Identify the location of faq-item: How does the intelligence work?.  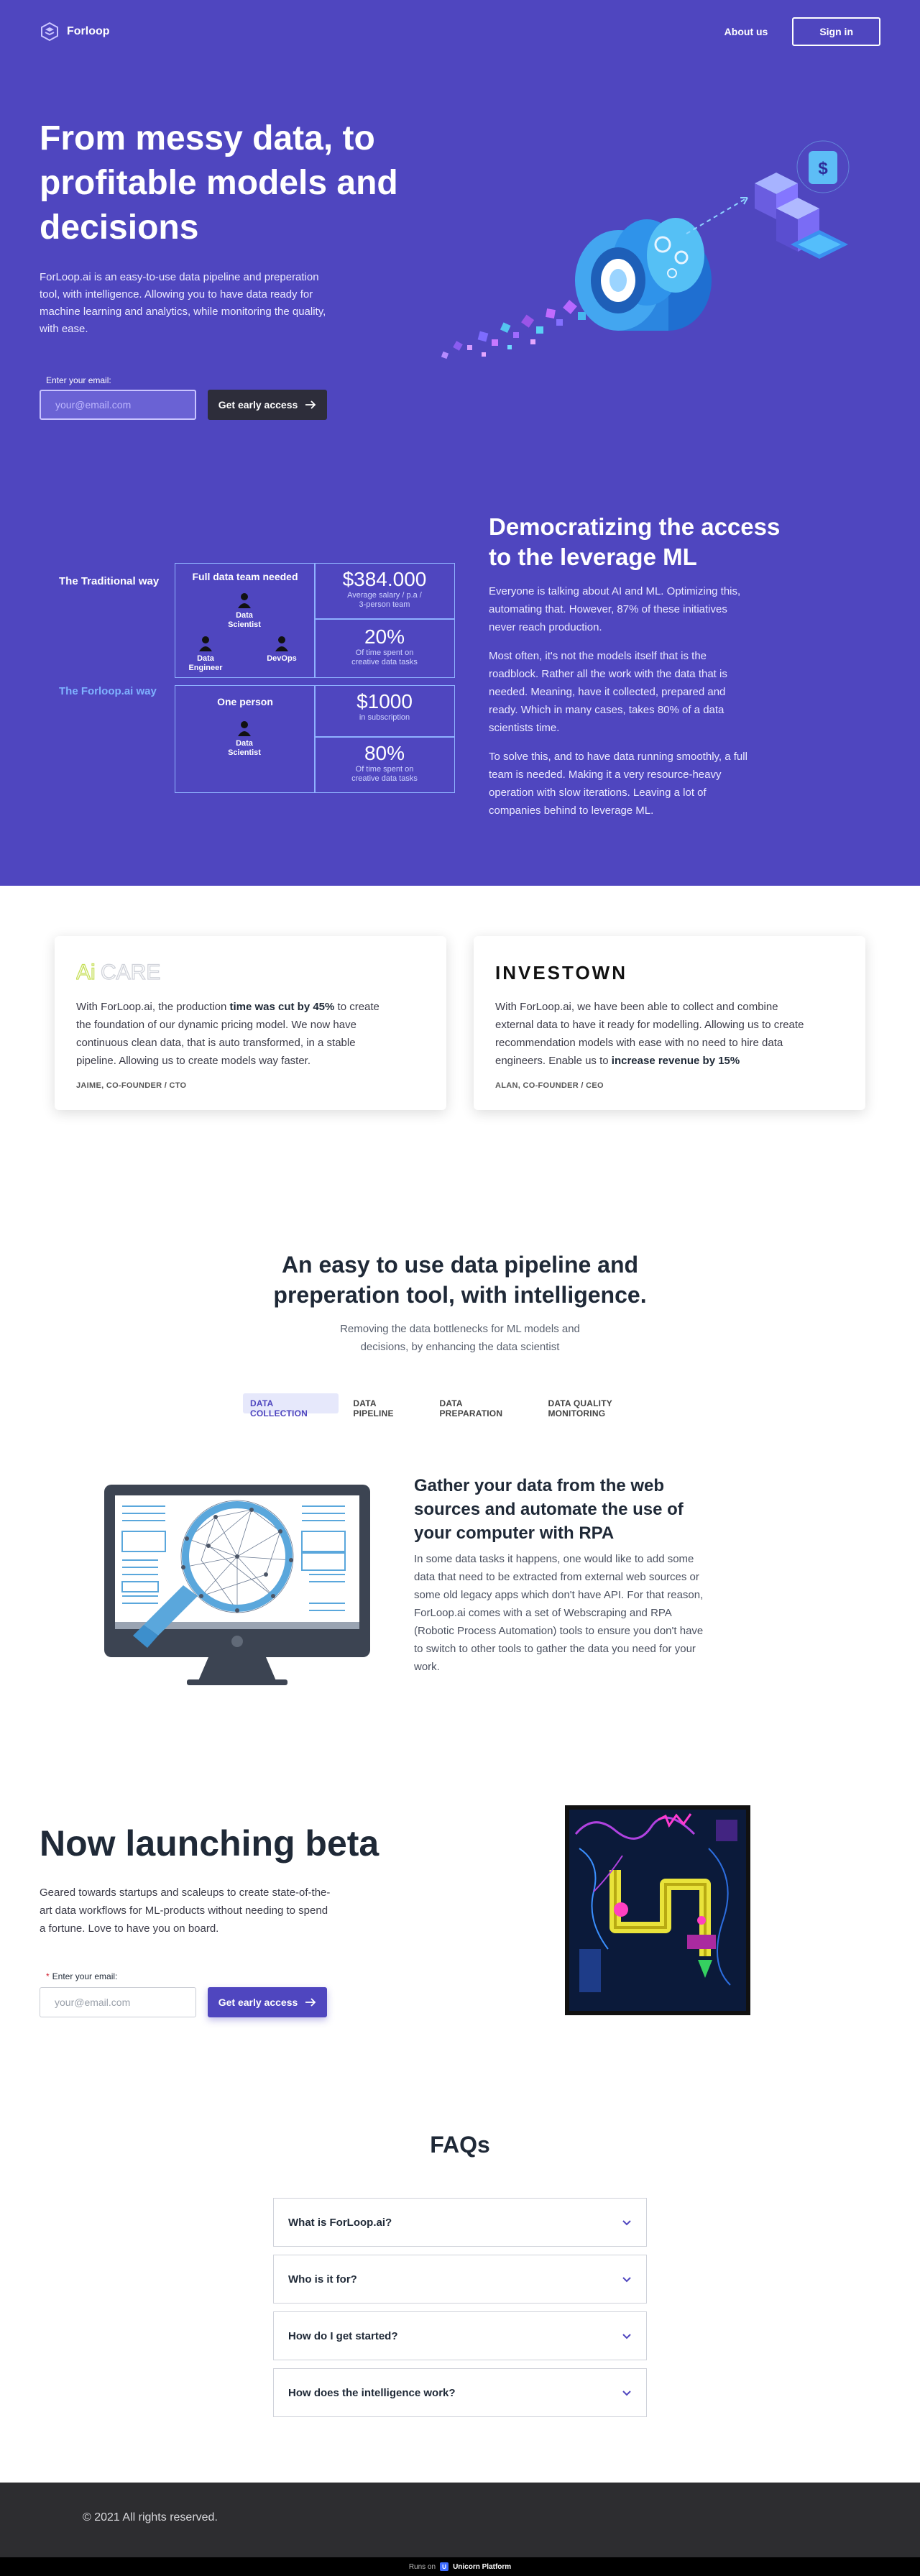
(460, 2392).